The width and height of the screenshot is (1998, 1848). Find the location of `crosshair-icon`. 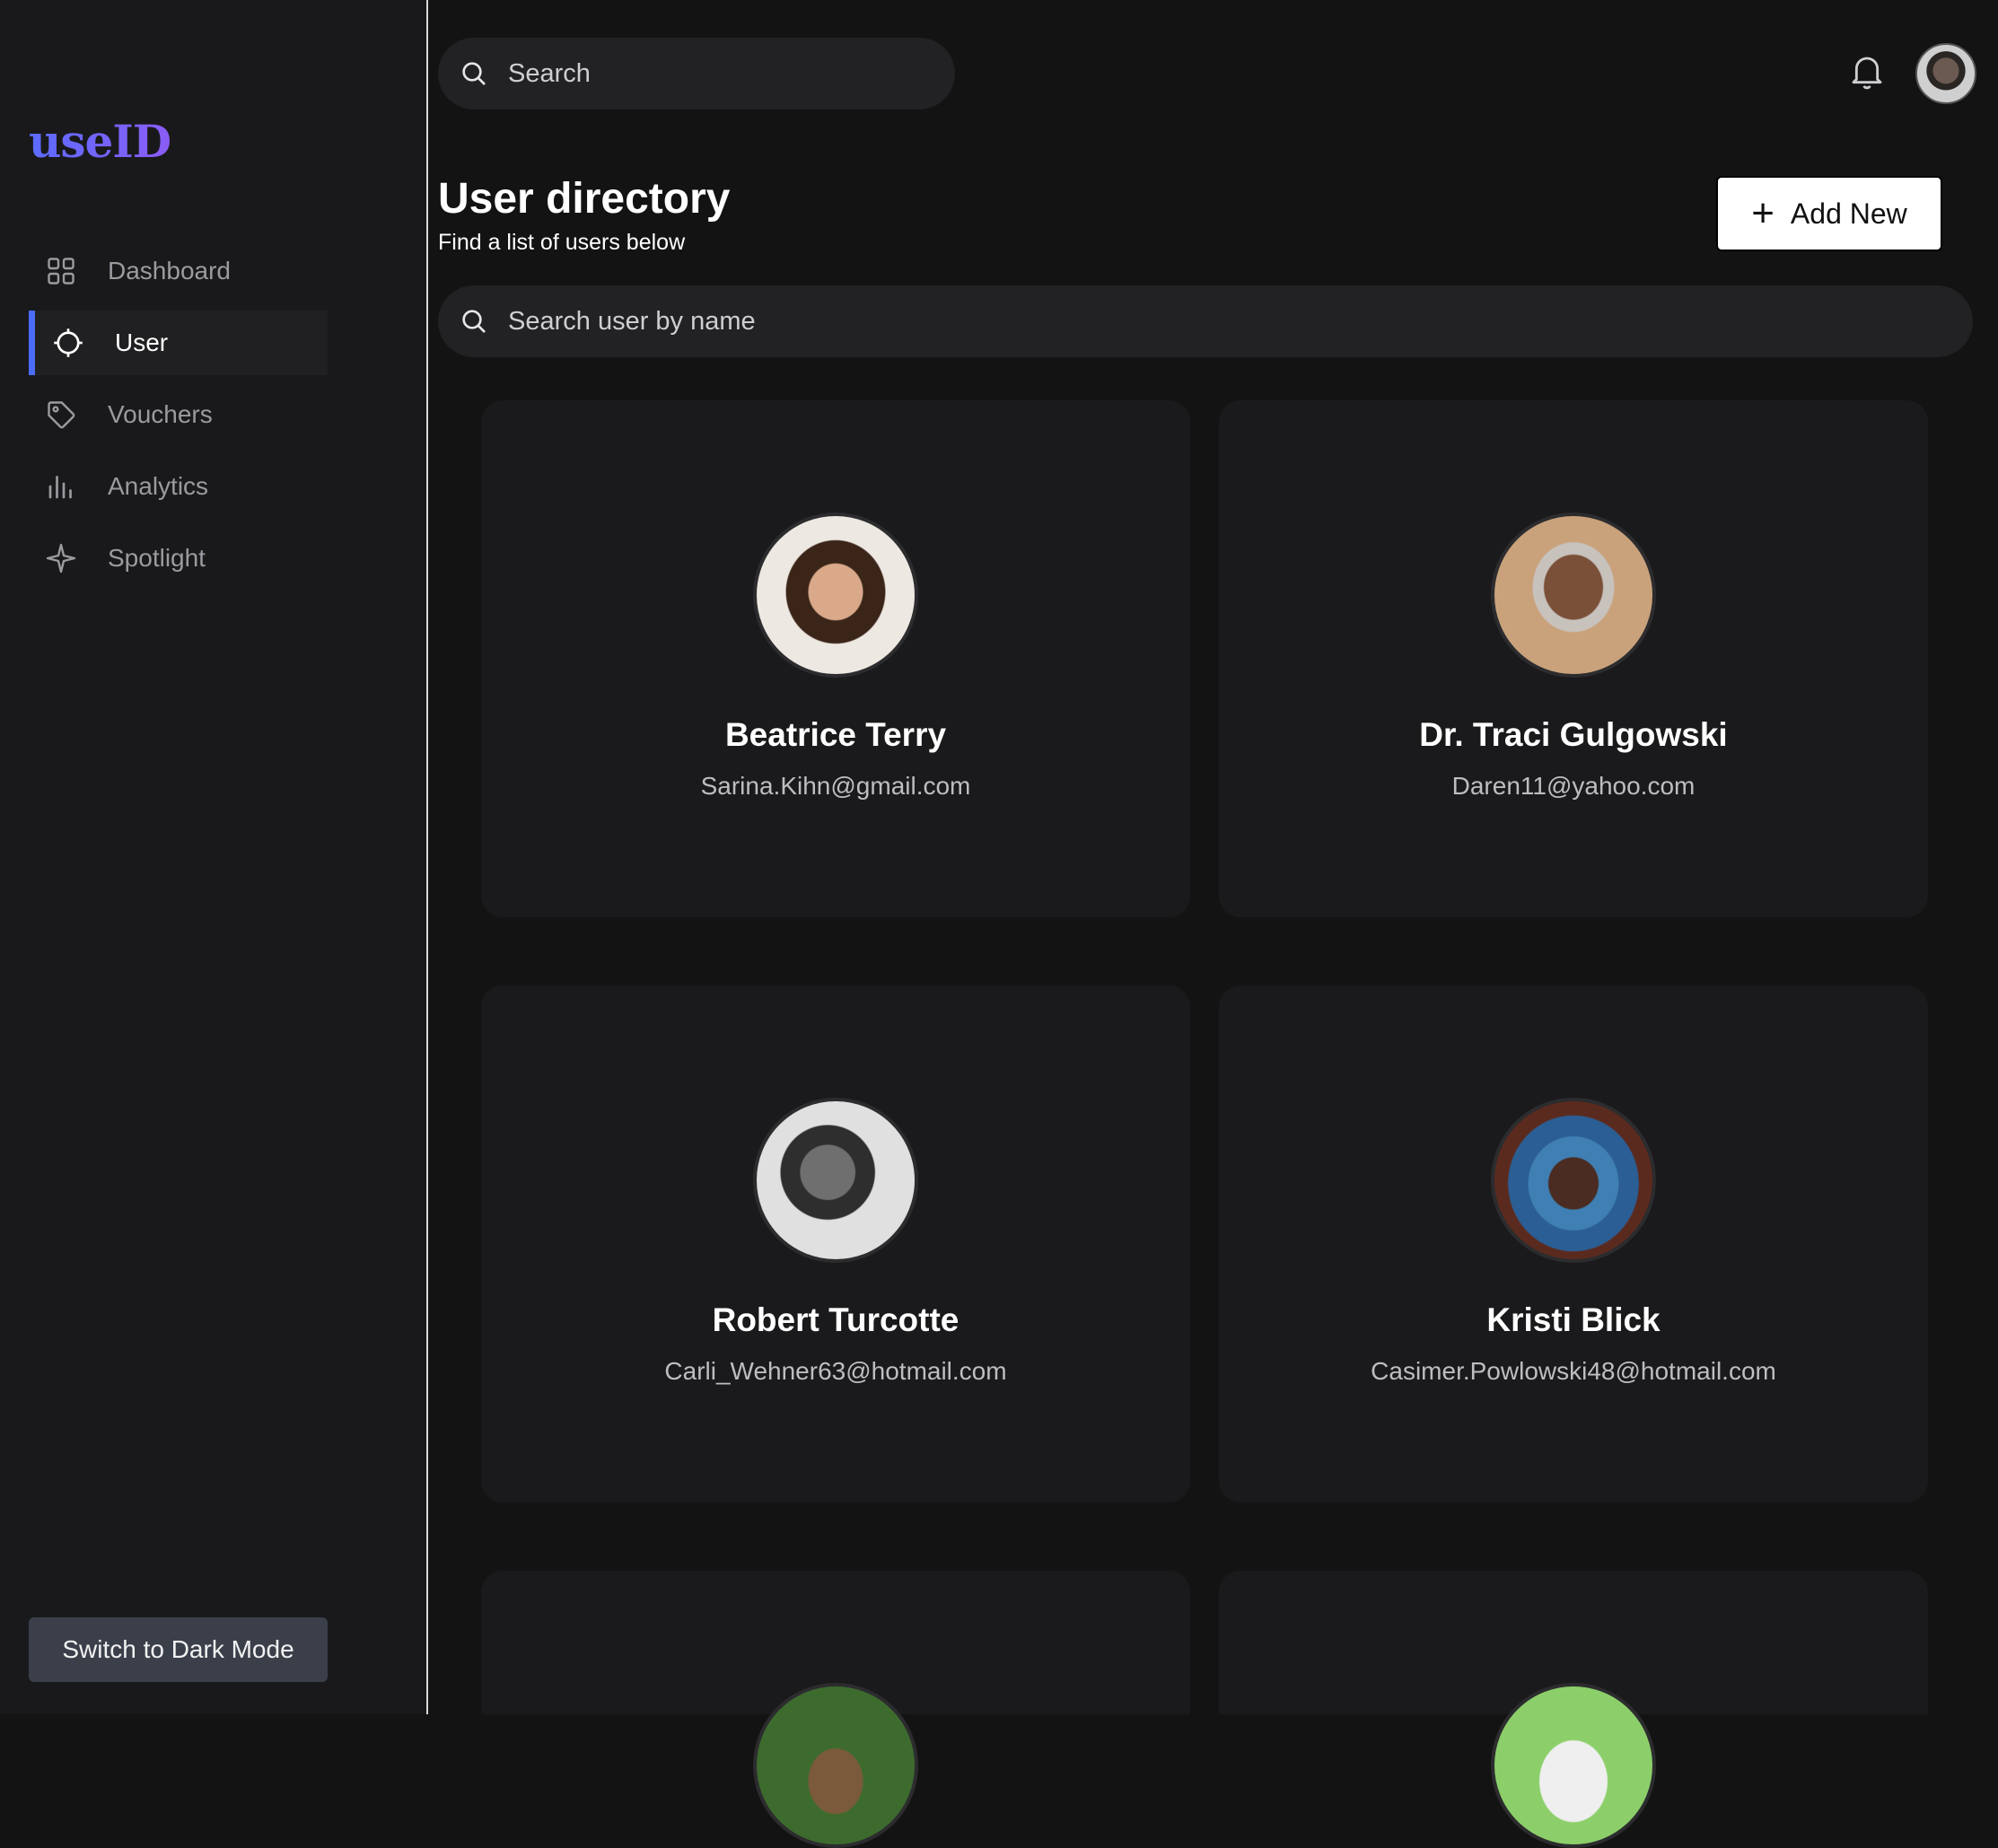

crosshair-icon is located at coordinates (68, 343).